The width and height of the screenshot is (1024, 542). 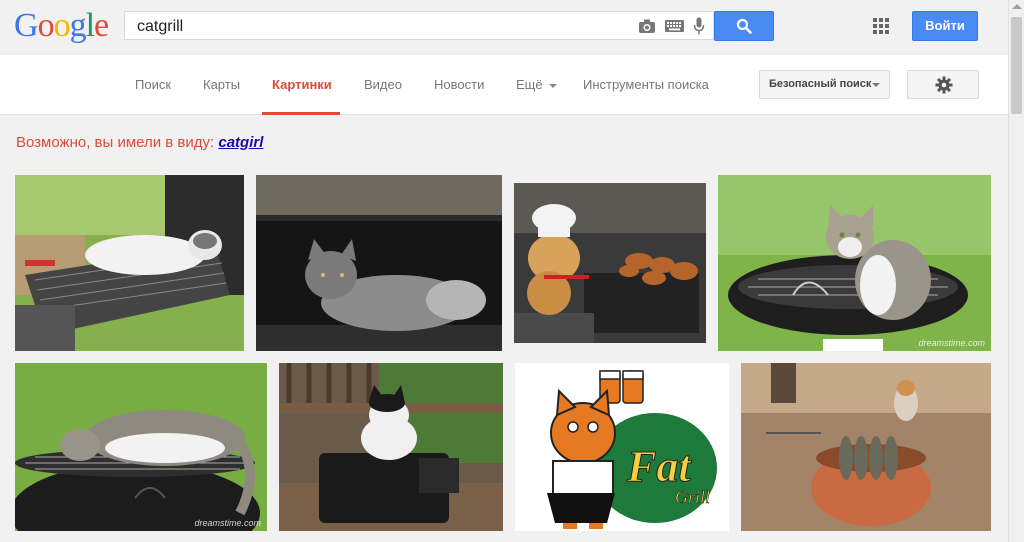 I want to click on cat-on-grill-image, so click(x=129, y=263).